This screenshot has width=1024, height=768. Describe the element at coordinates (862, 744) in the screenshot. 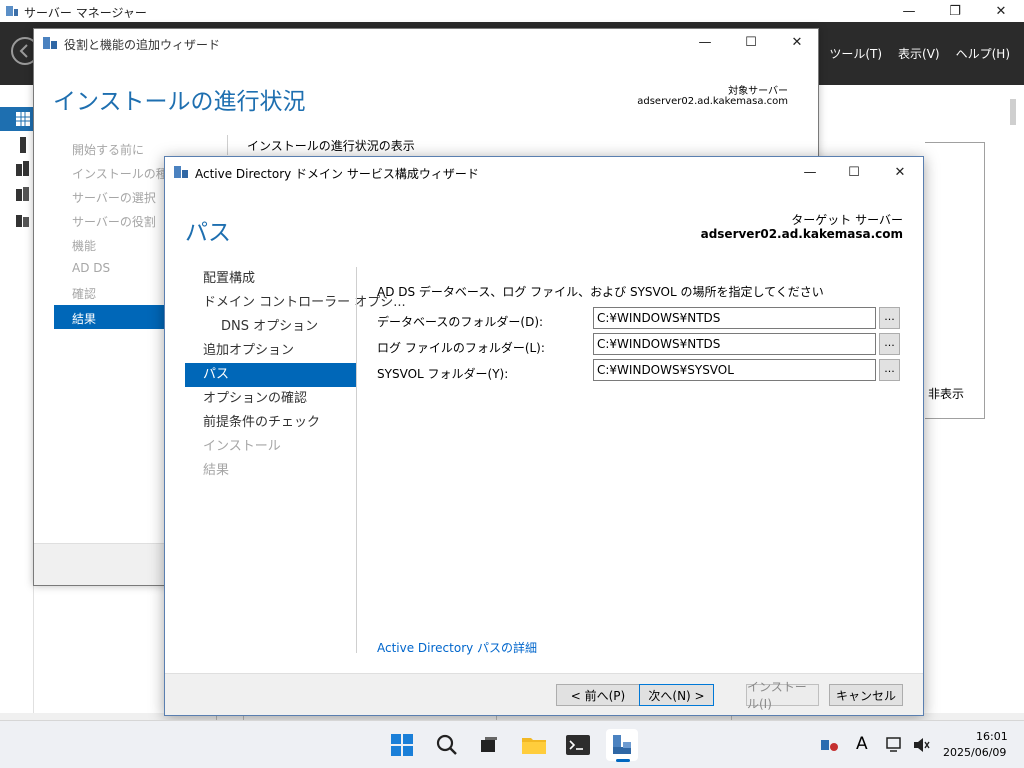

I see `ime-indicator: A` at that location.